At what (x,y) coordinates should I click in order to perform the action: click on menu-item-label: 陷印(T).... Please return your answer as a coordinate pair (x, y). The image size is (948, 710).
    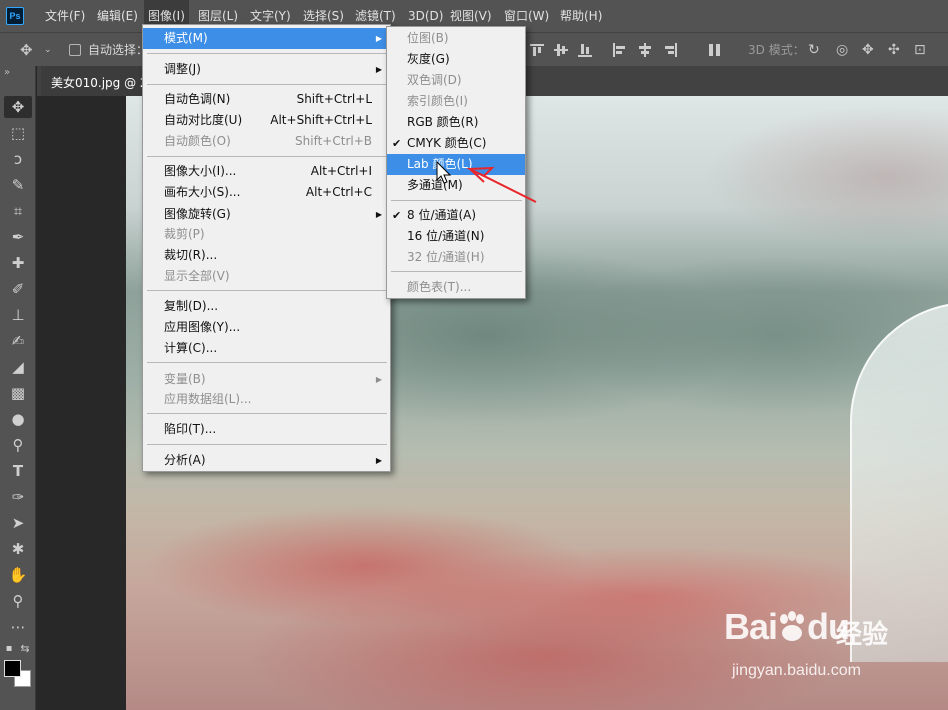
    Looking at the image, I should click on (190, 429).